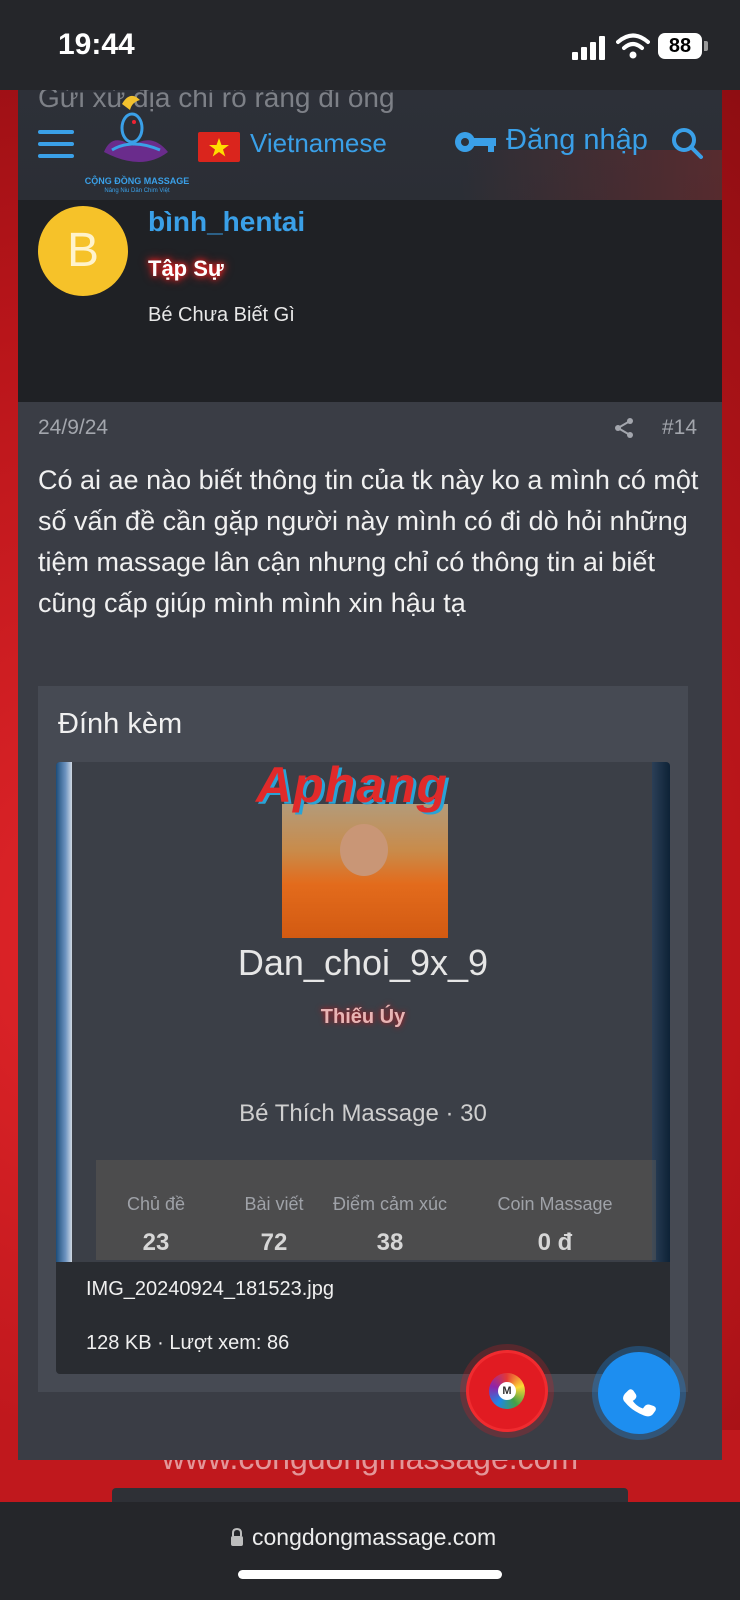 The height and width of the screenshot is (1600, 740). I want to click on image-profile-title: Bé Thích Massage · 30, so click(363, 1113).